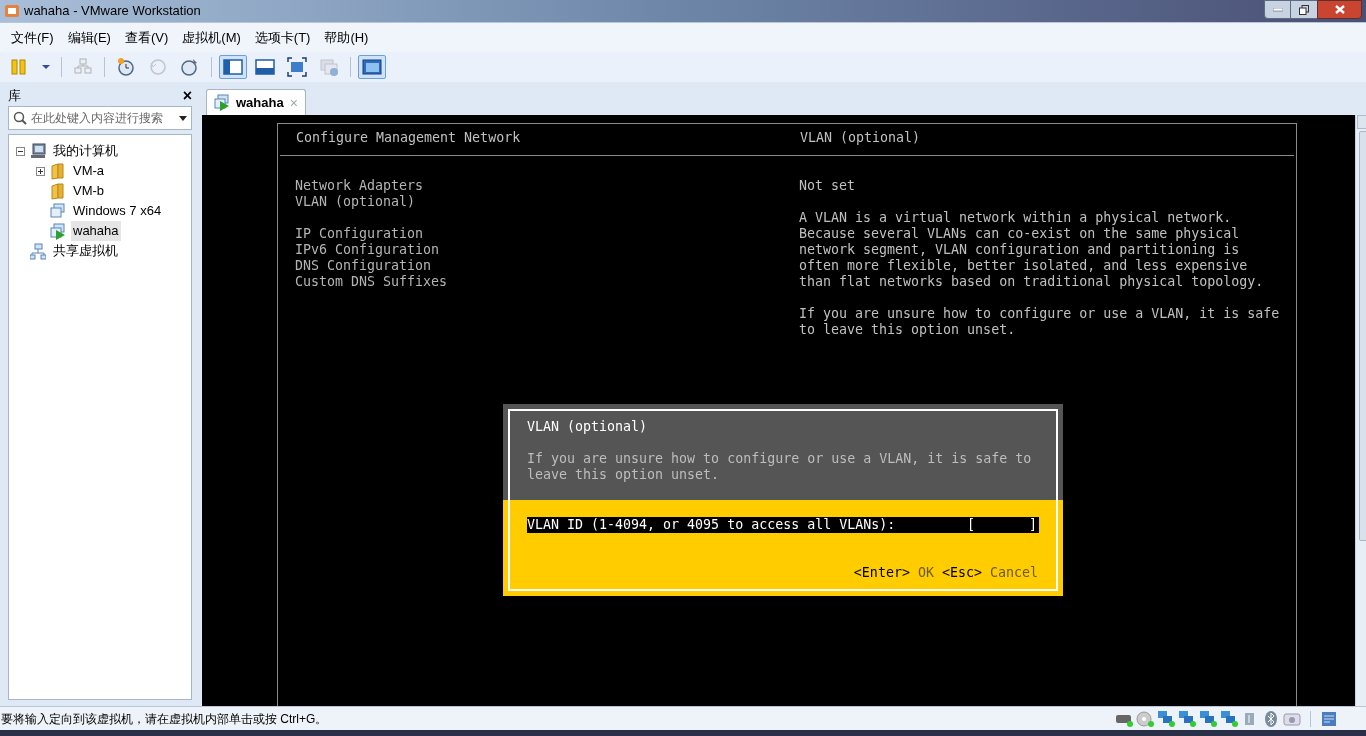  Describe the element at coordinates (117, 211) in the screenshot. I see `tree-item: Windows 7 x64` at that location.